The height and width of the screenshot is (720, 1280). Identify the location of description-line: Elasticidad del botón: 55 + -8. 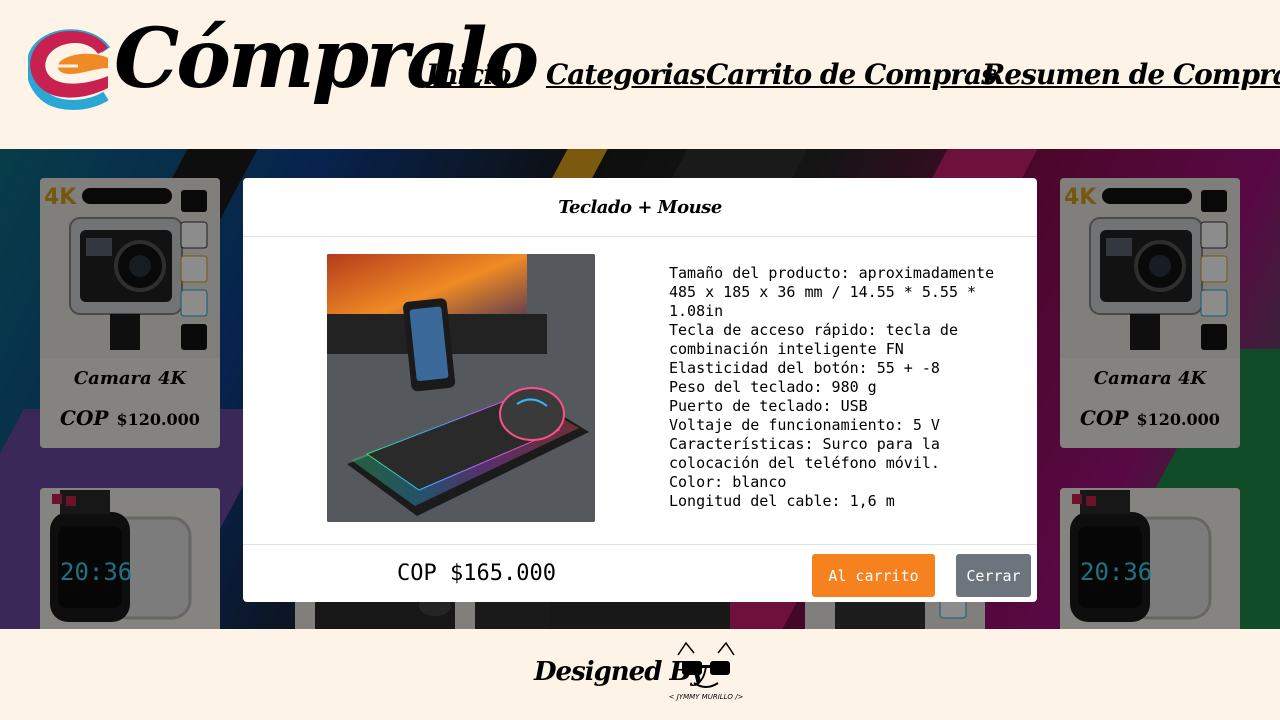
(804, 368).